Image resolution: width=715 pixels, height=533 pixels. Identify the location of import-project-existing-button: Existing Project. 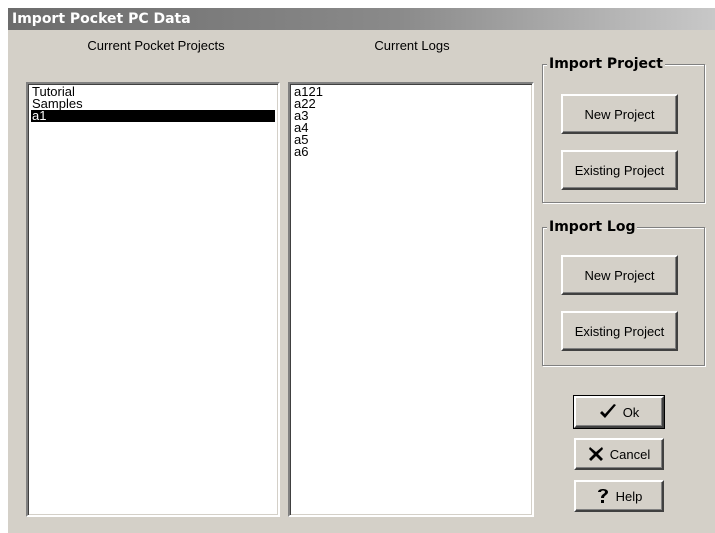
(619, 170).